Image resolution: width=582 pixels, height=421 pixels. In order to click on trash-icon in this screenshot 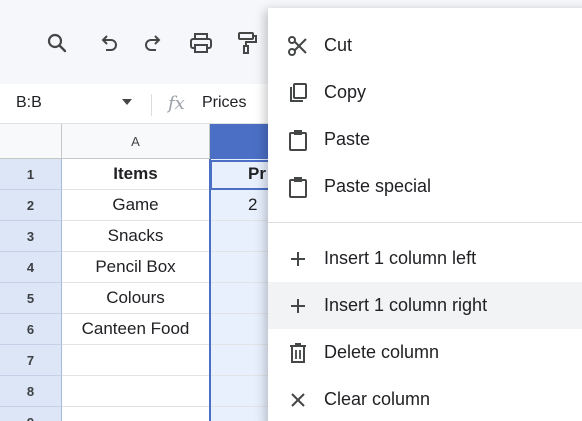, I will do `click(298, 353)`.